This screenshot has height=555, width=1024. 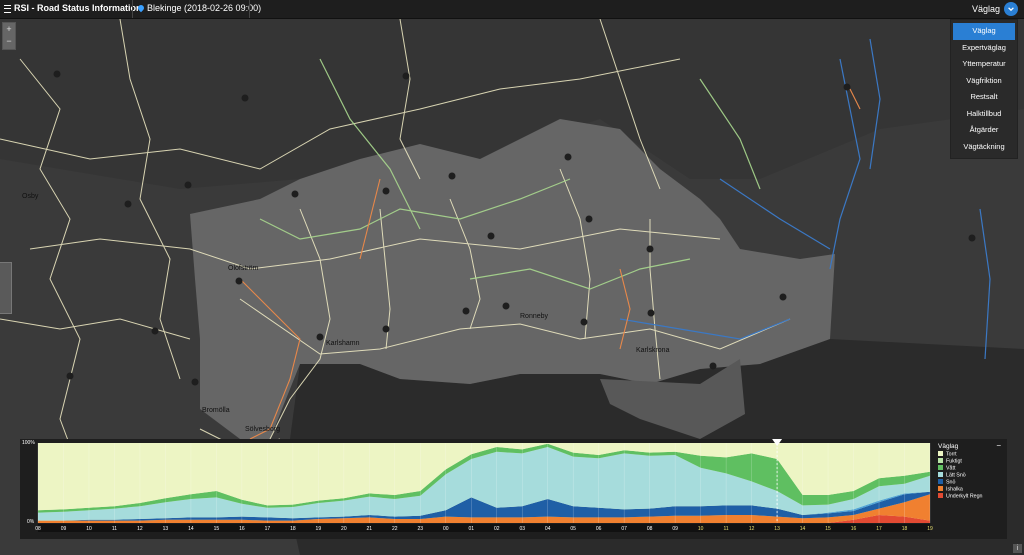 I want to click on place-label-karlshamn: Karlshamn, so click(x=343, y=343).